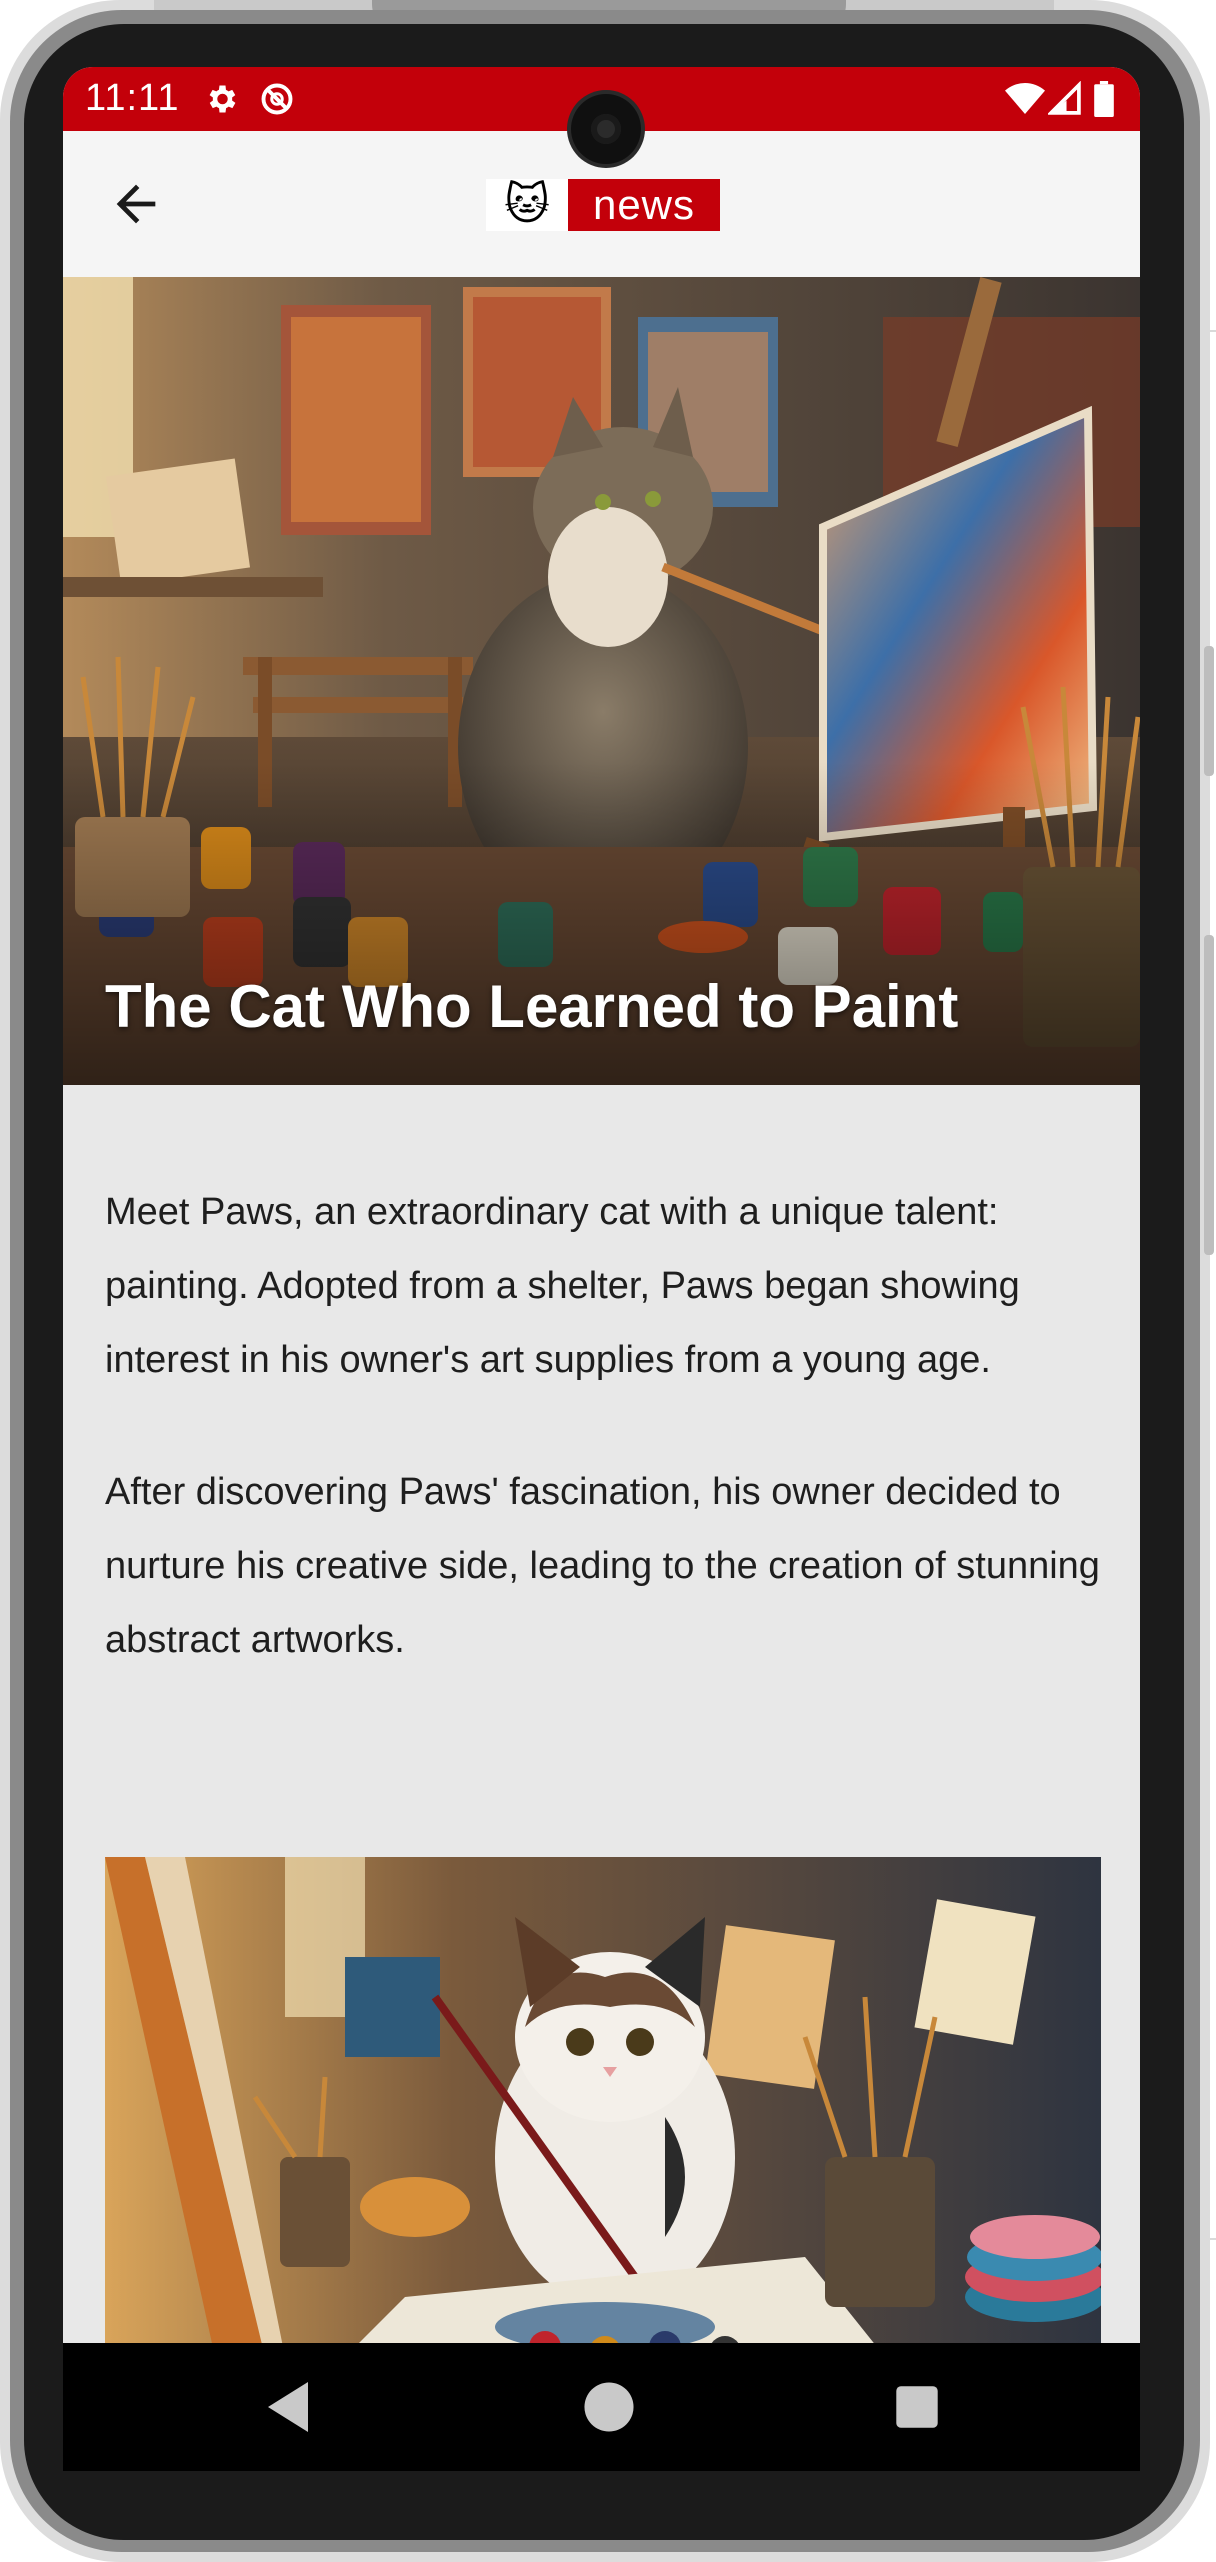 Image resolution: width=1216 pixels, height=2562 pixels. Describe the element at coordinates (917, 2409) in the screenshot. I see `recents-square-icon` at that location.